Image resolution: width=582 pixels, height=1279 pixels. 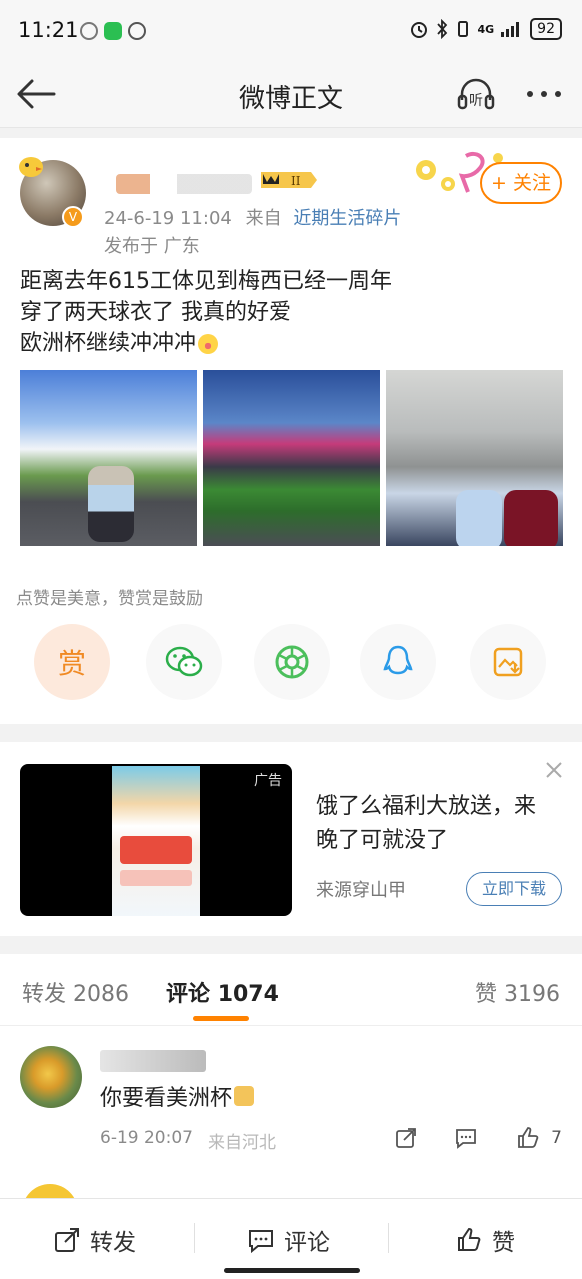 I want to click on tab-label: 转发, so click(x=44, y=994).